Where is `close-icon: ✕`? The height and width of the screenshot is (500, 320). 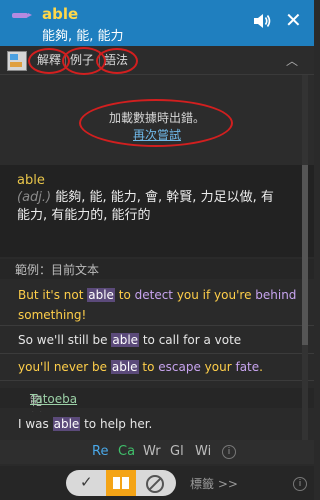 close-icon: ✕ is located at coordinates (293, 20).